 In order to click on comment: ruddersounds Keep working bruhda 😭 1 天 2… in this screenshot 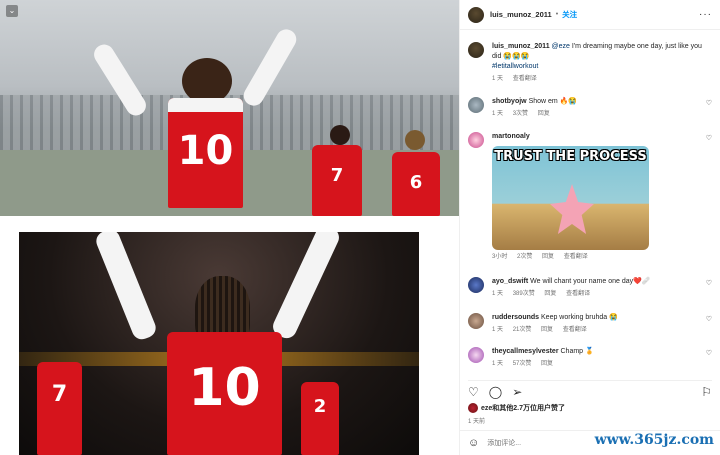, I will do `click(590, 324)`.